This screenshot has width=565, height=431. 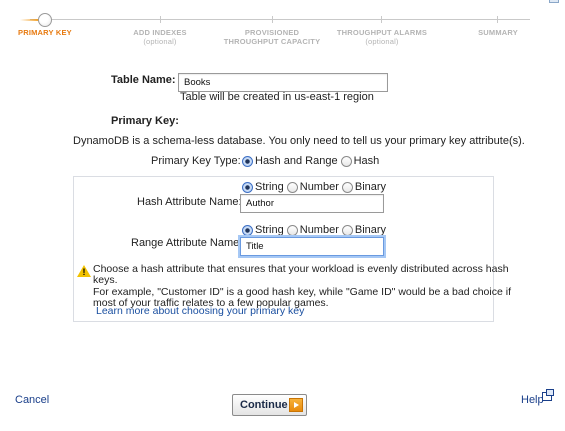 I want to click on hash-label: Hash, so click(x=367, y=161).